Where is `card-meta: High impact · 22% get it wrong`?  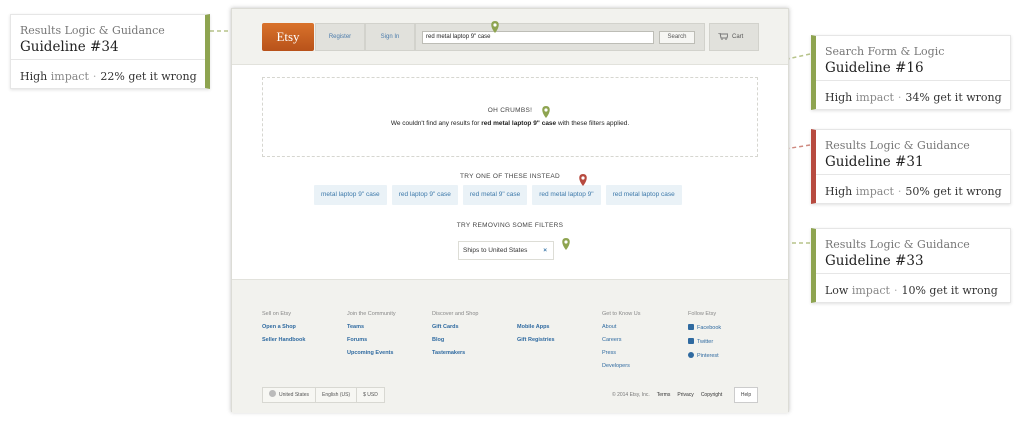 card-meta: High impact · 22% get it wrong is located at coordinates (108, 76).